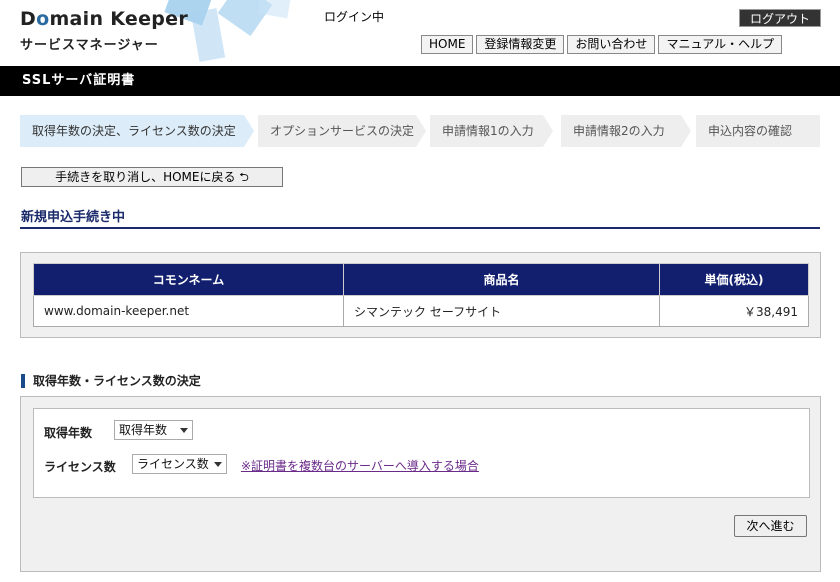 This screenshot has height=582, width=840. I want to click on top-nav: HOME 登録情報変更 お問い合わせ マニュアル・ヘルプ, so click(603, 44).